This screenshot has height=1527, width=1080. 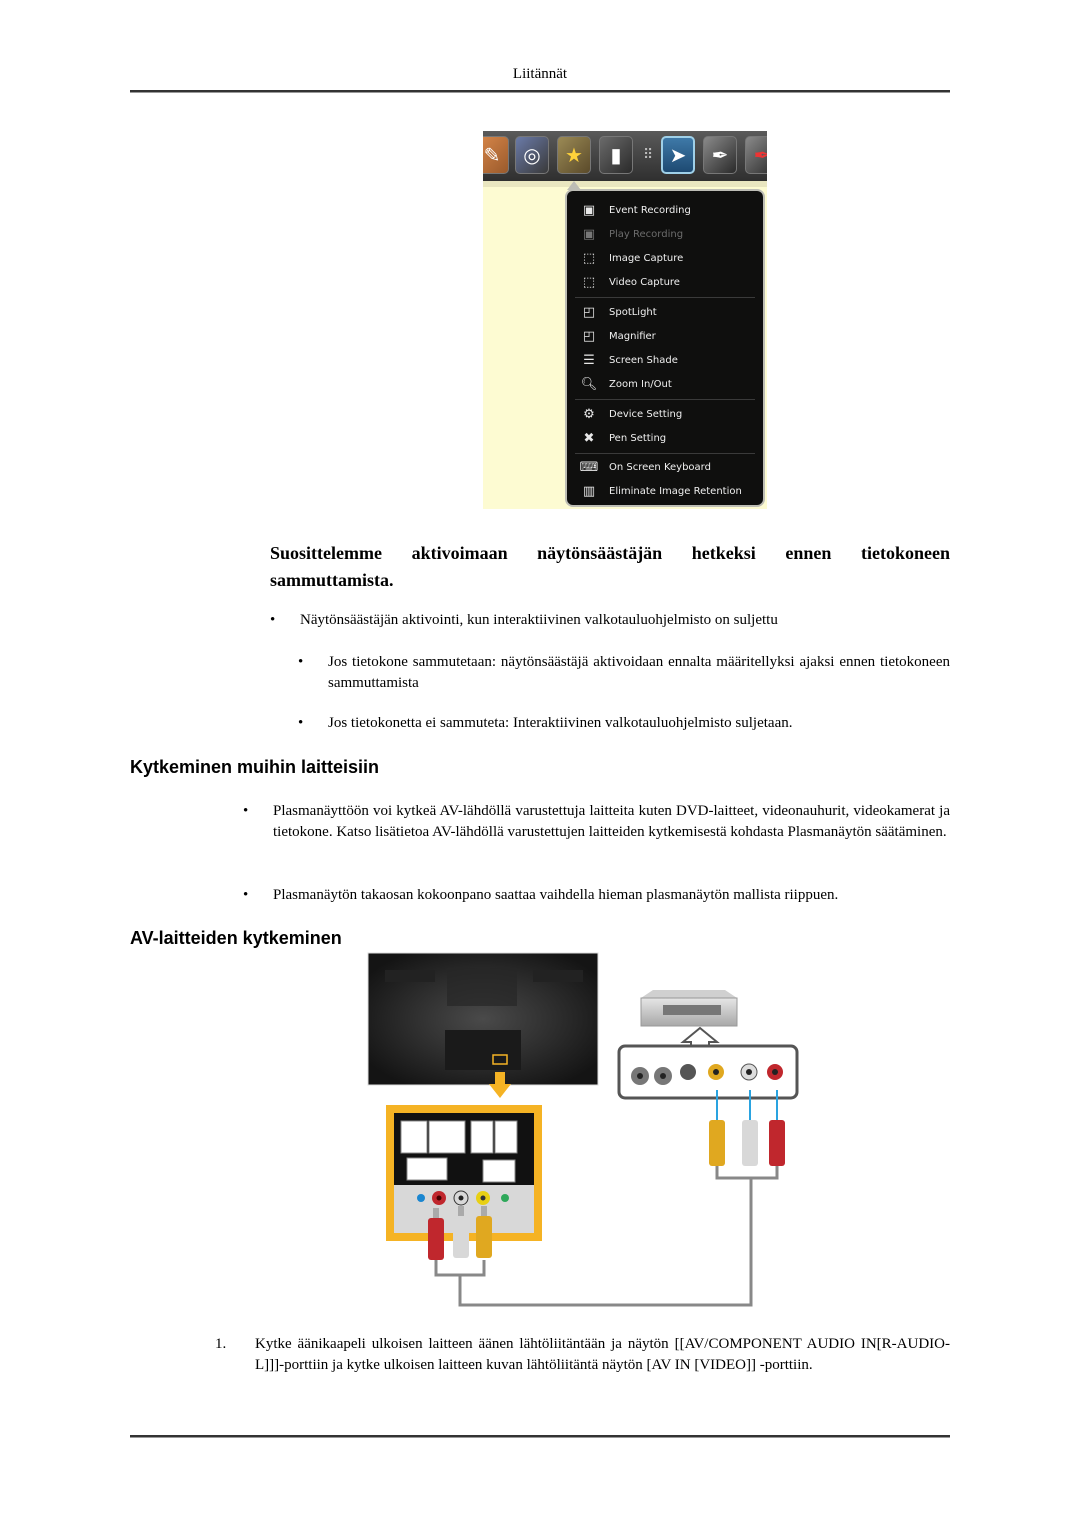 I want to click on menu-item-pen-setting: ✖ Pen Setting, so click(x=623, y=438).